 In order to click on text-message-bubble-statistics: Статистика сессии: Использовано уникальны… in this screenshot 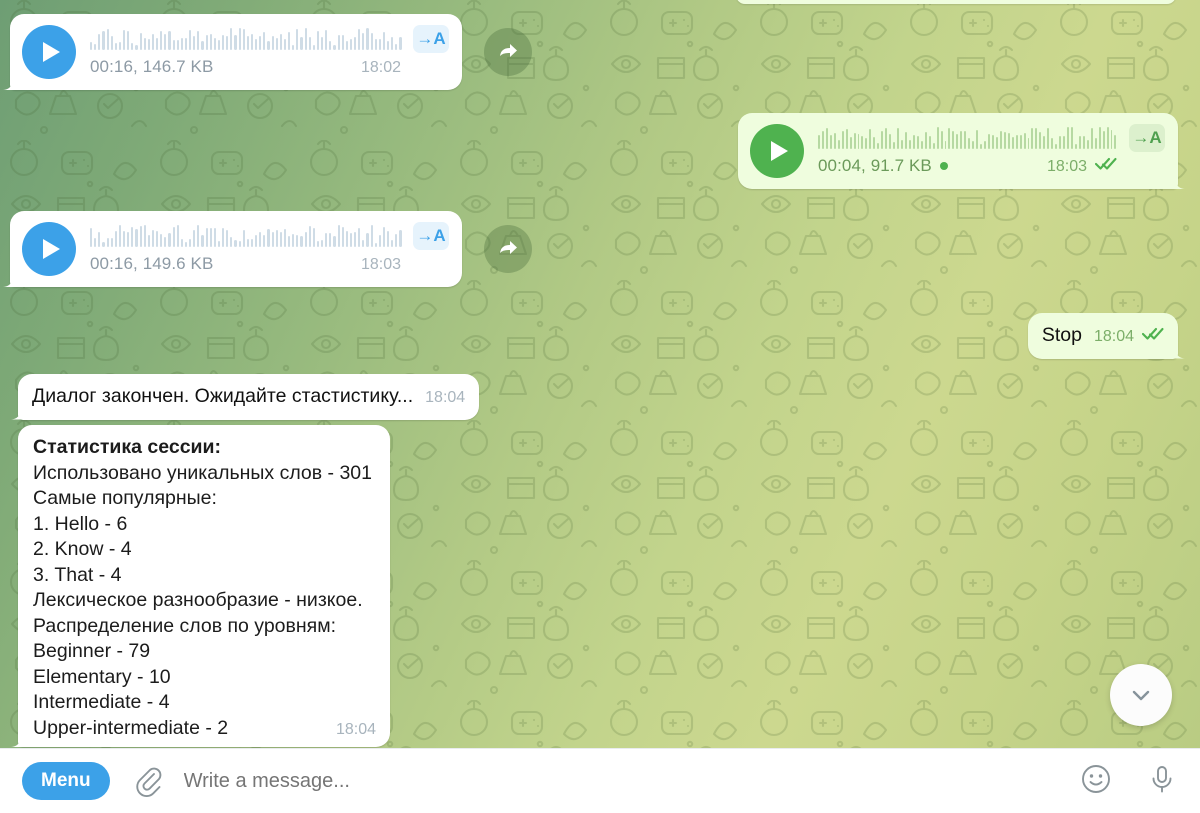, I will do `click(204, 586)`.